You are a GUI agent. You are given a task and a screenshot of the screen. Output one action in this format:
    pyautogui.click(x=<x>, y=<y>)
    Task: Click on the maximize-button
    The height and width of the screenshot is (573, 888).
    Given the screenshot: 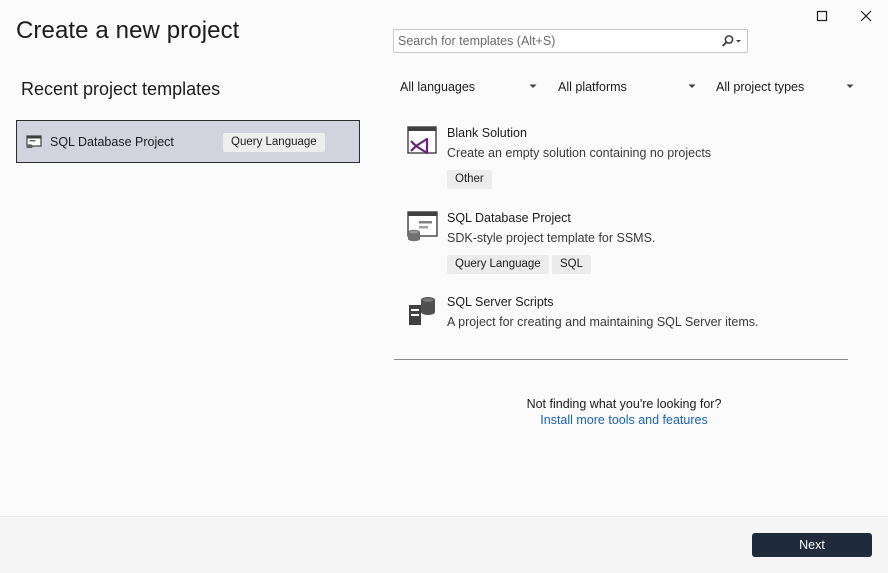 What is the action you would take?
    pyautogui.click(x=822, y=16)
    